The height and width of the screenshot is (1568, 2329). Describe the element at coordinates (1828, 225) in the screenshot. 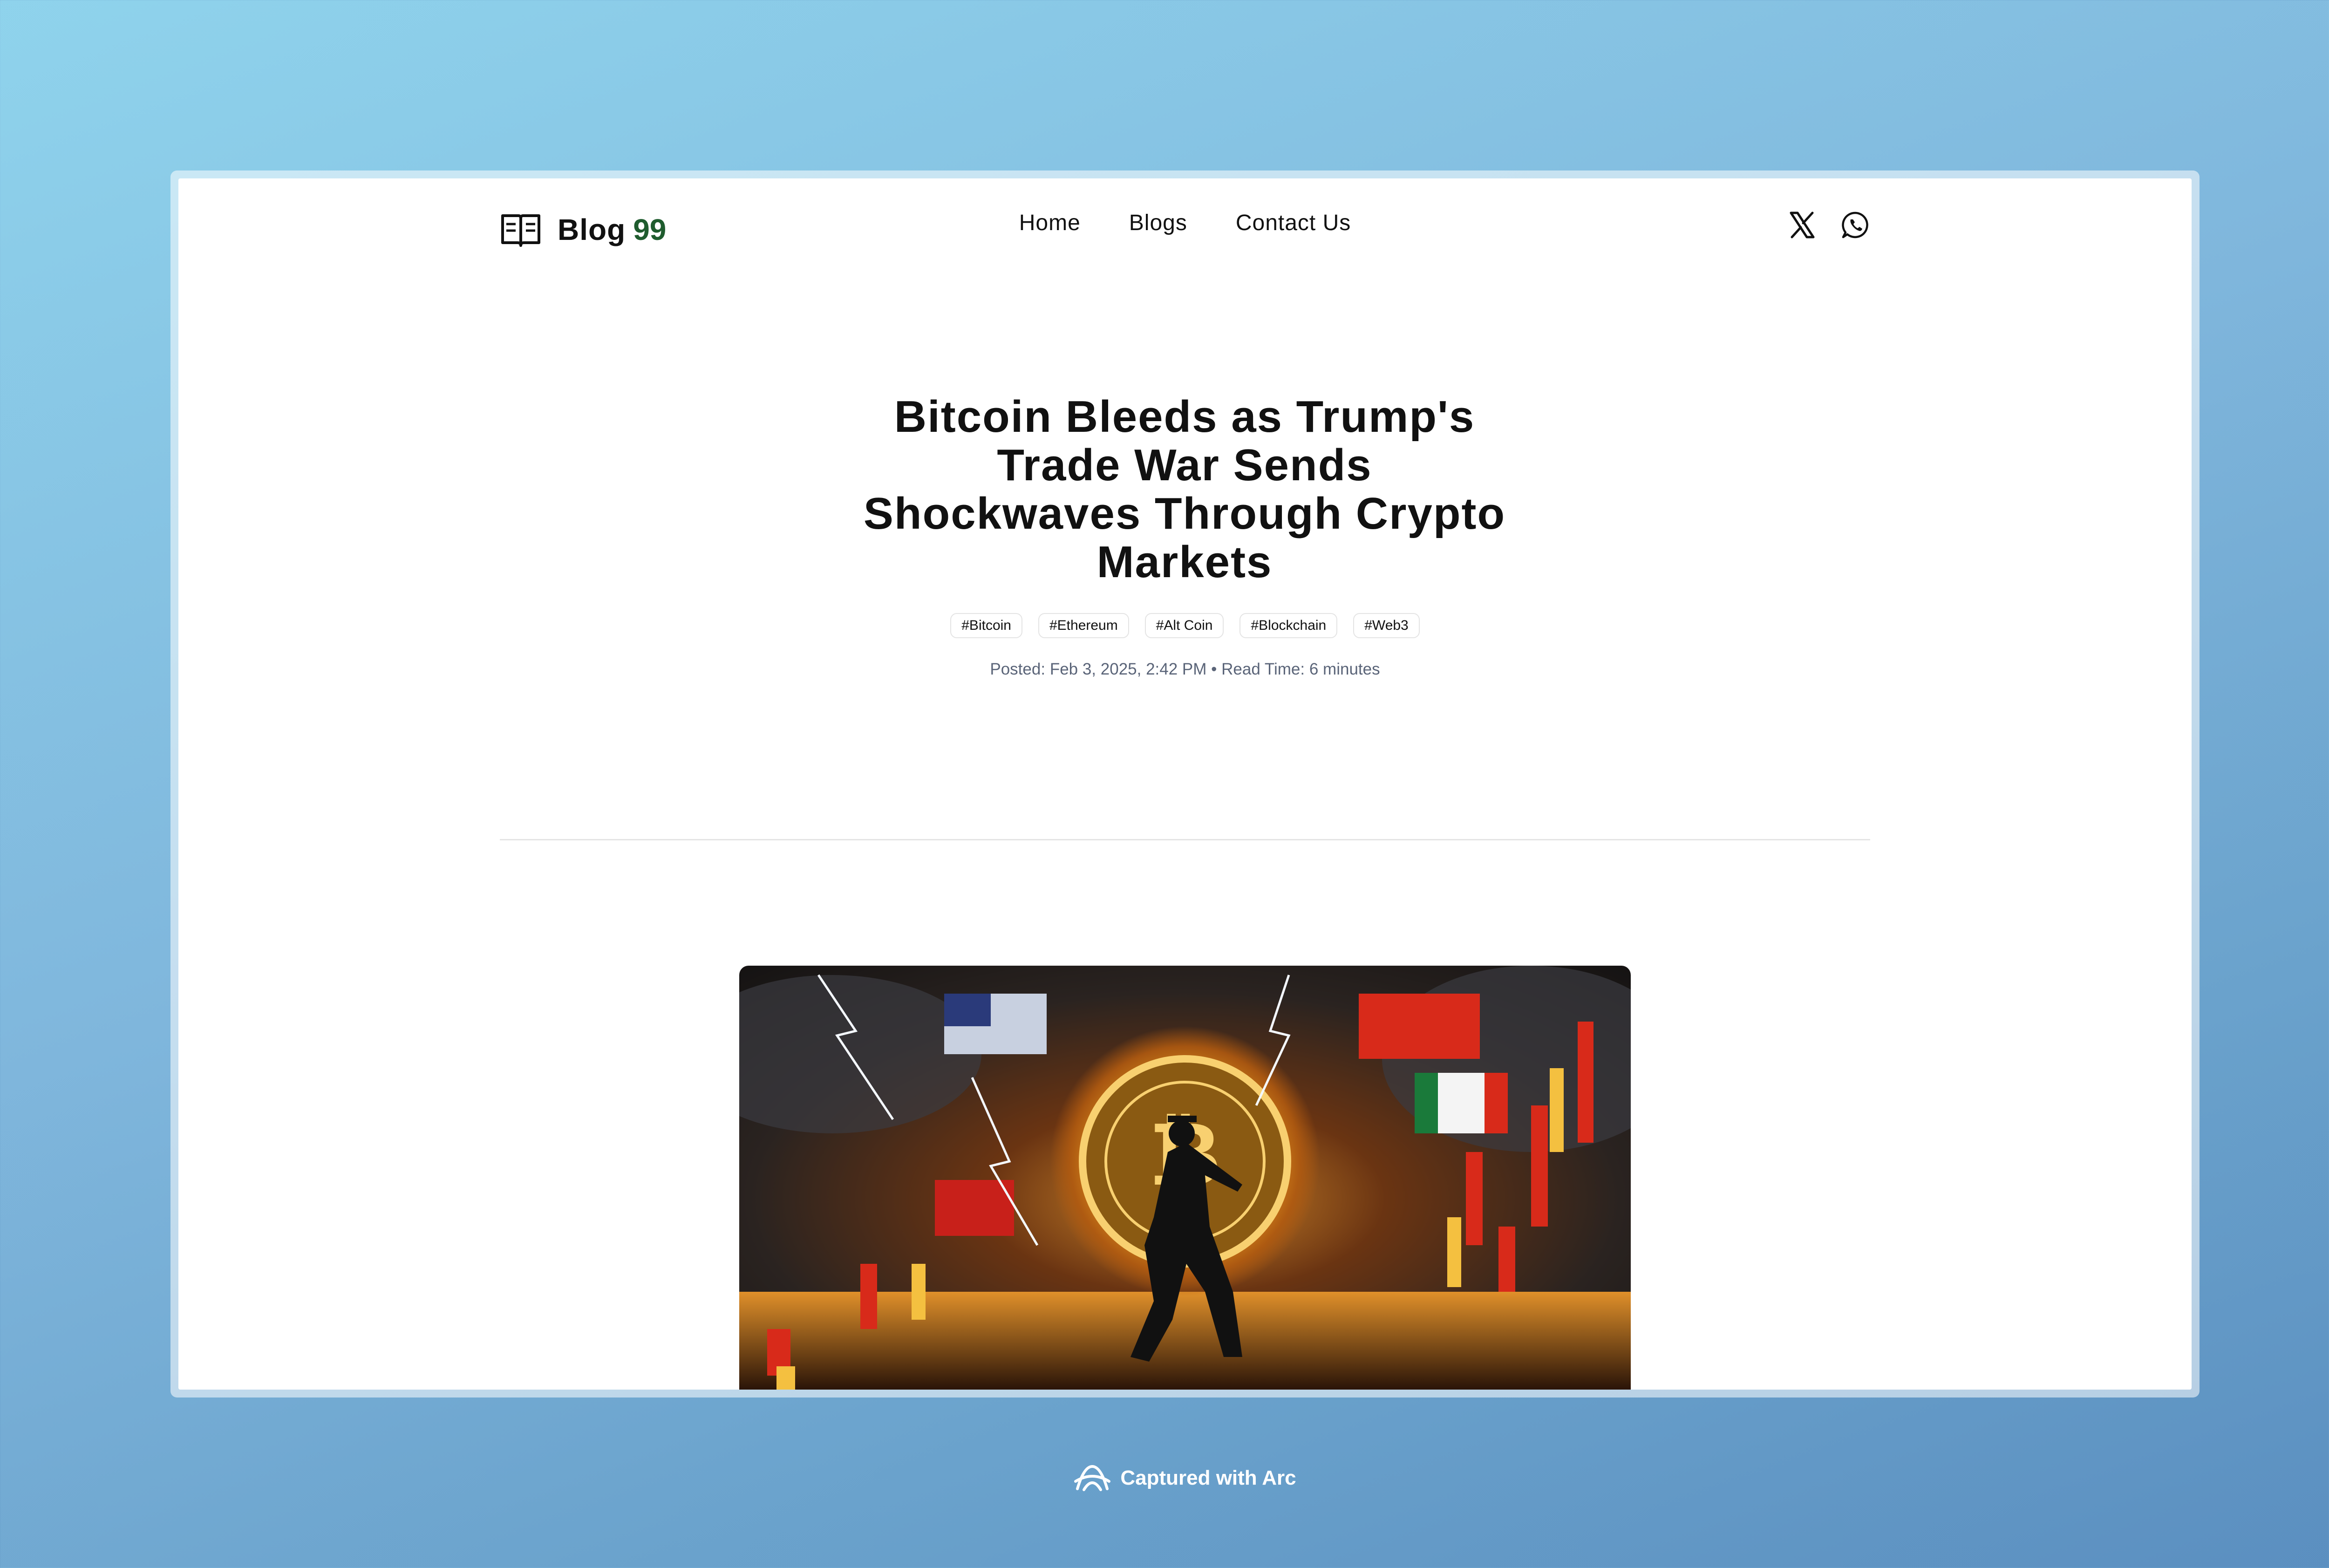

I see `social-links` at that location.